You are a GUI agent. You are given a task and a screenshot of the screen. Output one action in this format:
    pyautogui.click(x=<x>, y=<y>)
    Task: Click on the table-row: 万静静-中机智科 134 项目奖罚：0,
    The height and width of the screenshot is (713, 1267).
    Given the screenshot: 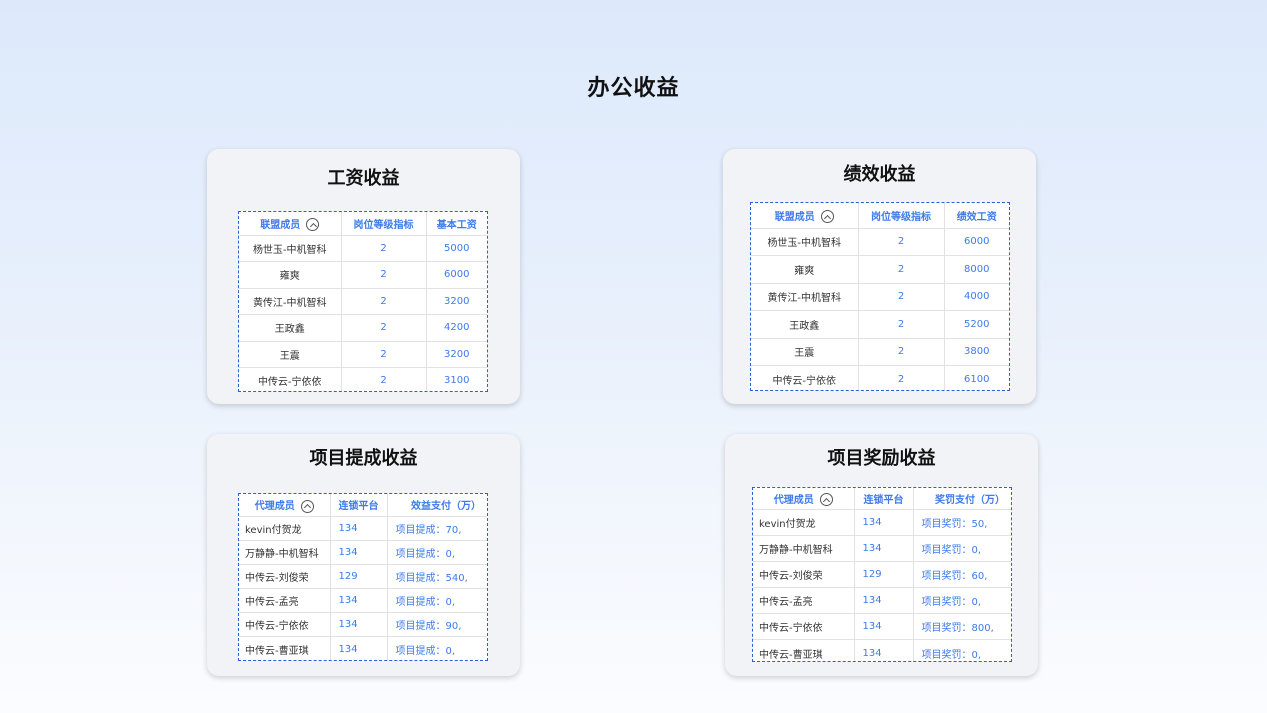 What is the action you would take?
    pyautogui.click(x=882, y=548)
    